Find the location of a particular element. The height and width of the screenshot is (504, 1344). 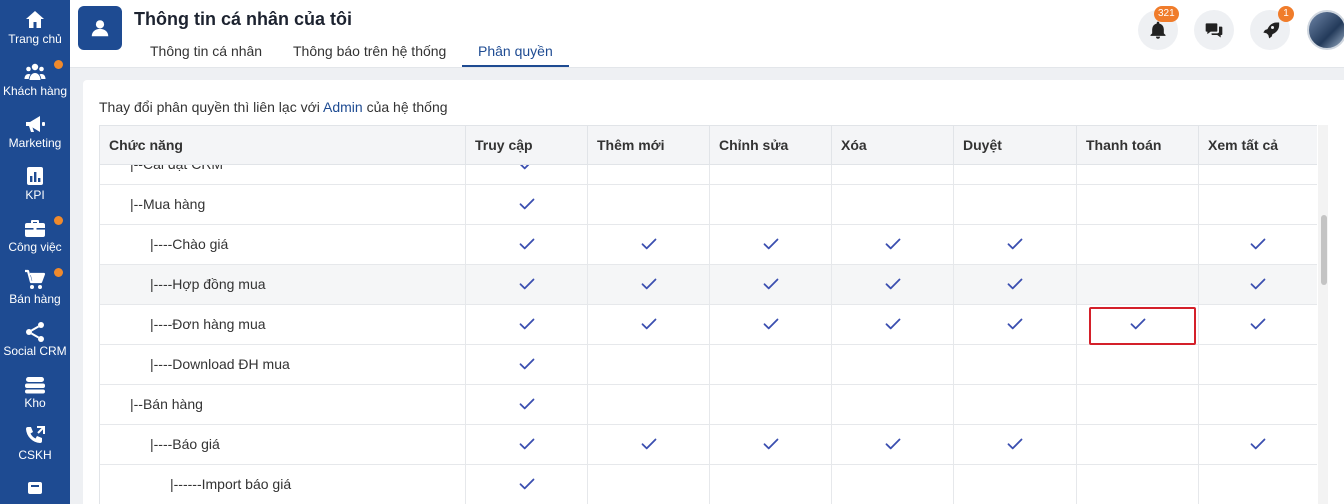

user-avatar is located at coordinates (1325, 30).